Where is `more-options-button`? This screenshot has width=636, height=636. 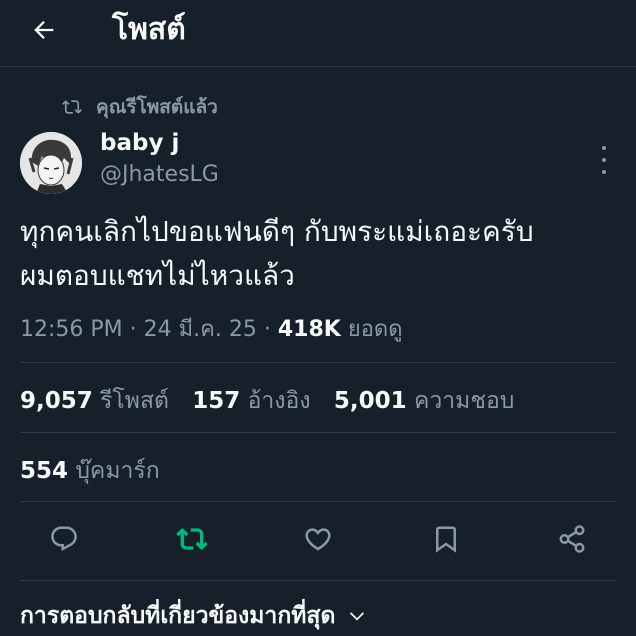
more-options-button is located at coordinates (604, 160).